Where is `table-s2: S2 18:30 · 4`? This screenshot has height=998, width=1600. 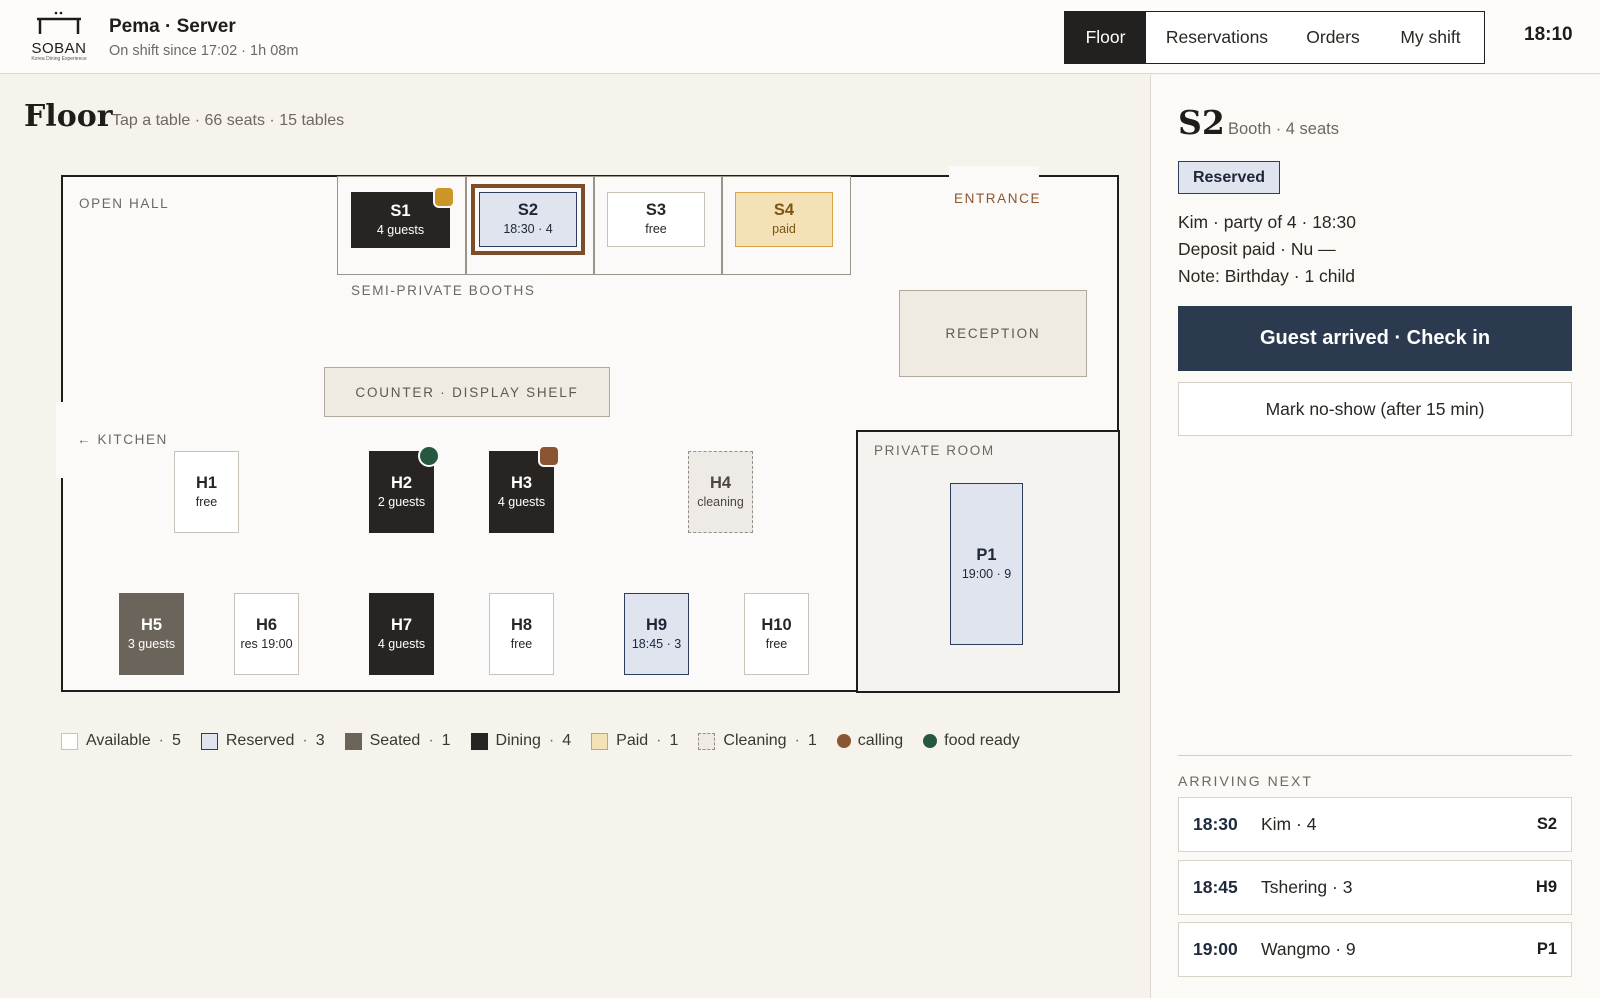
table-s2: S2 18:30 · 4 is located at coordinates (528, 219).